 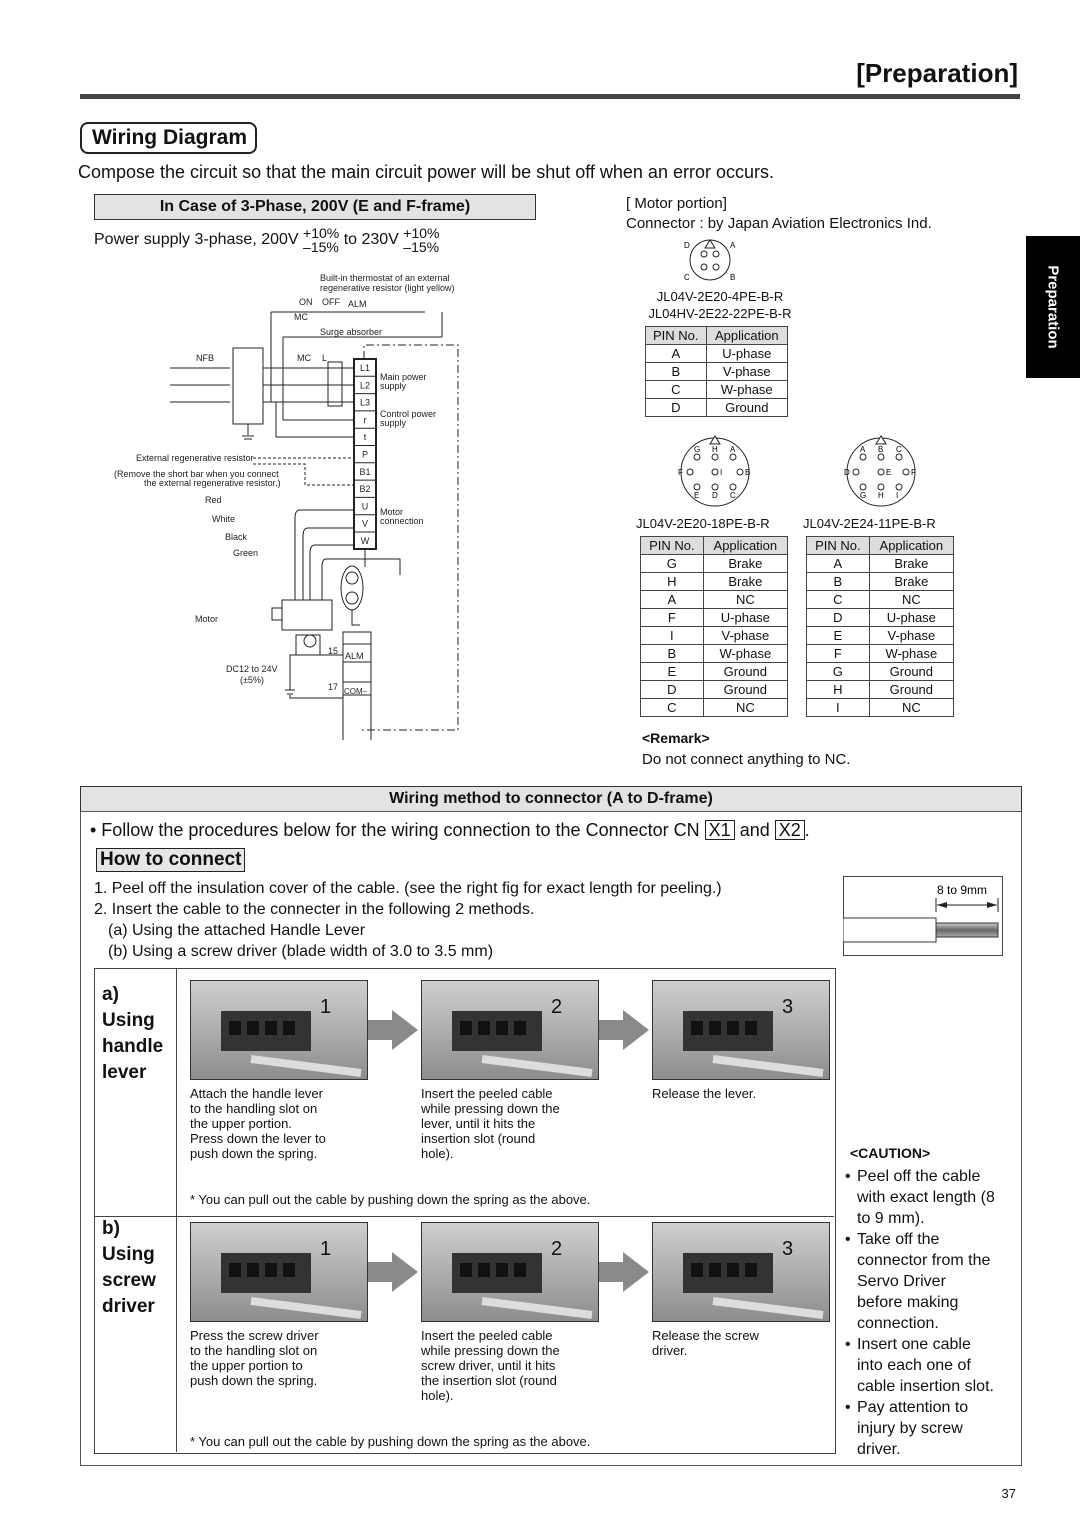 What do you see at coordinates (110, 994) in the screenshot?
I see `label-line: a)` at bounding box center [110, 994].